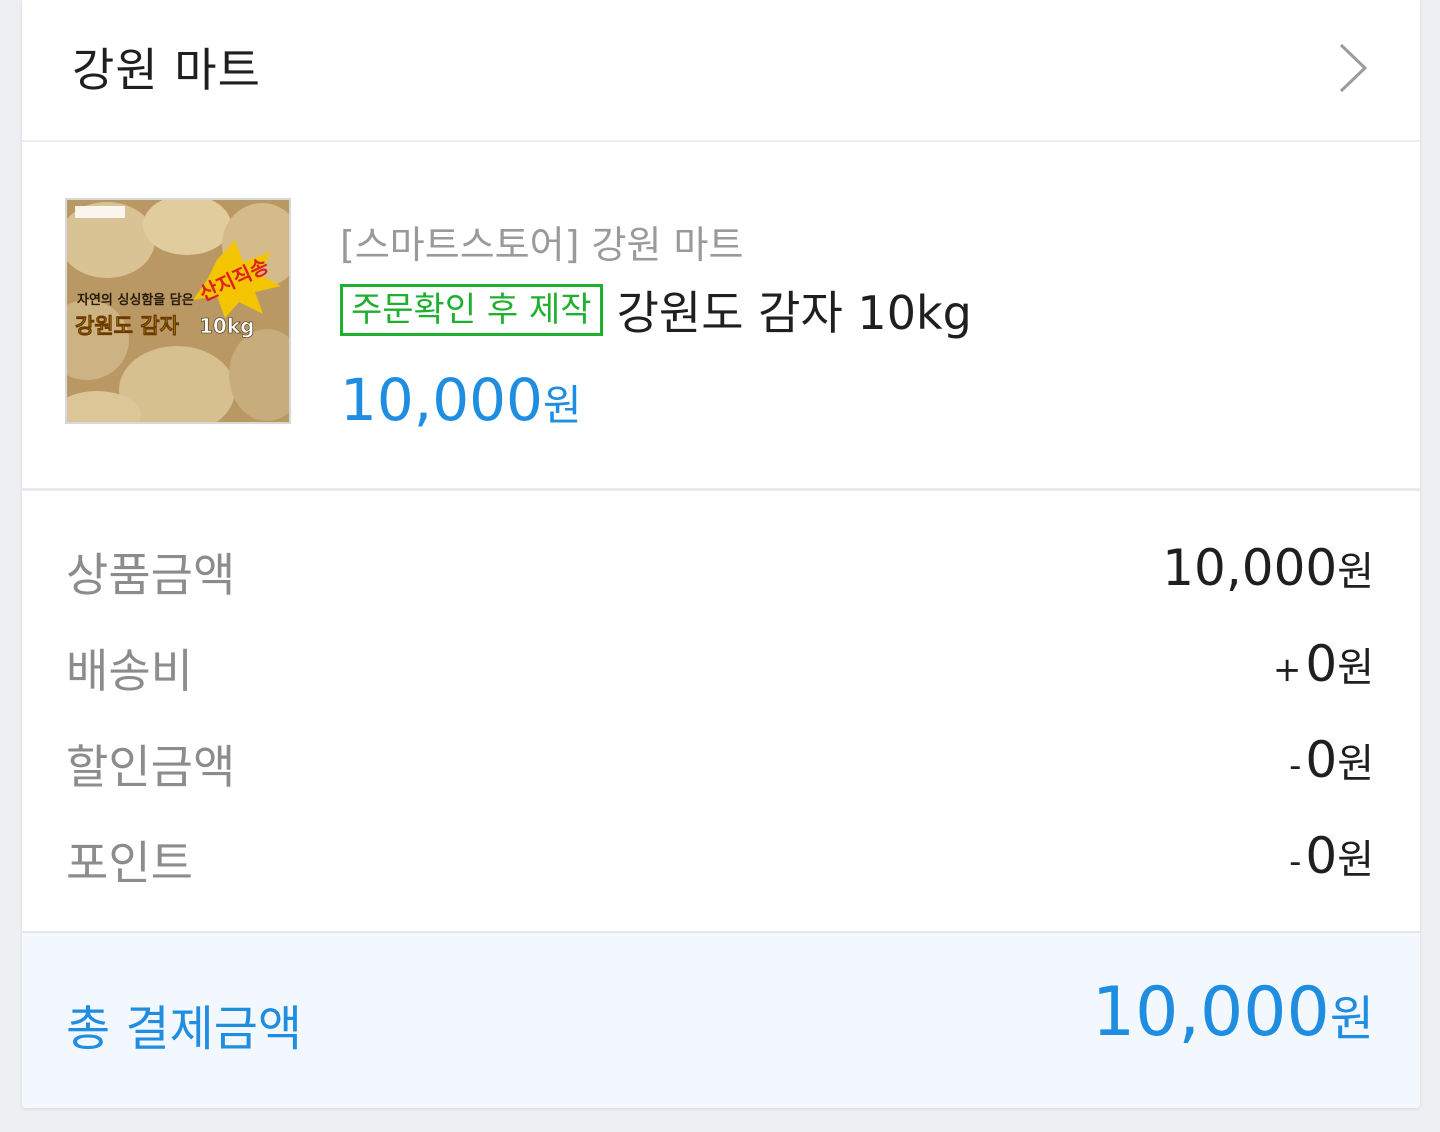 The height and width of the screenshot is (1132, 1440). I want to click on row-label: 상품금액, so click(151, 575).